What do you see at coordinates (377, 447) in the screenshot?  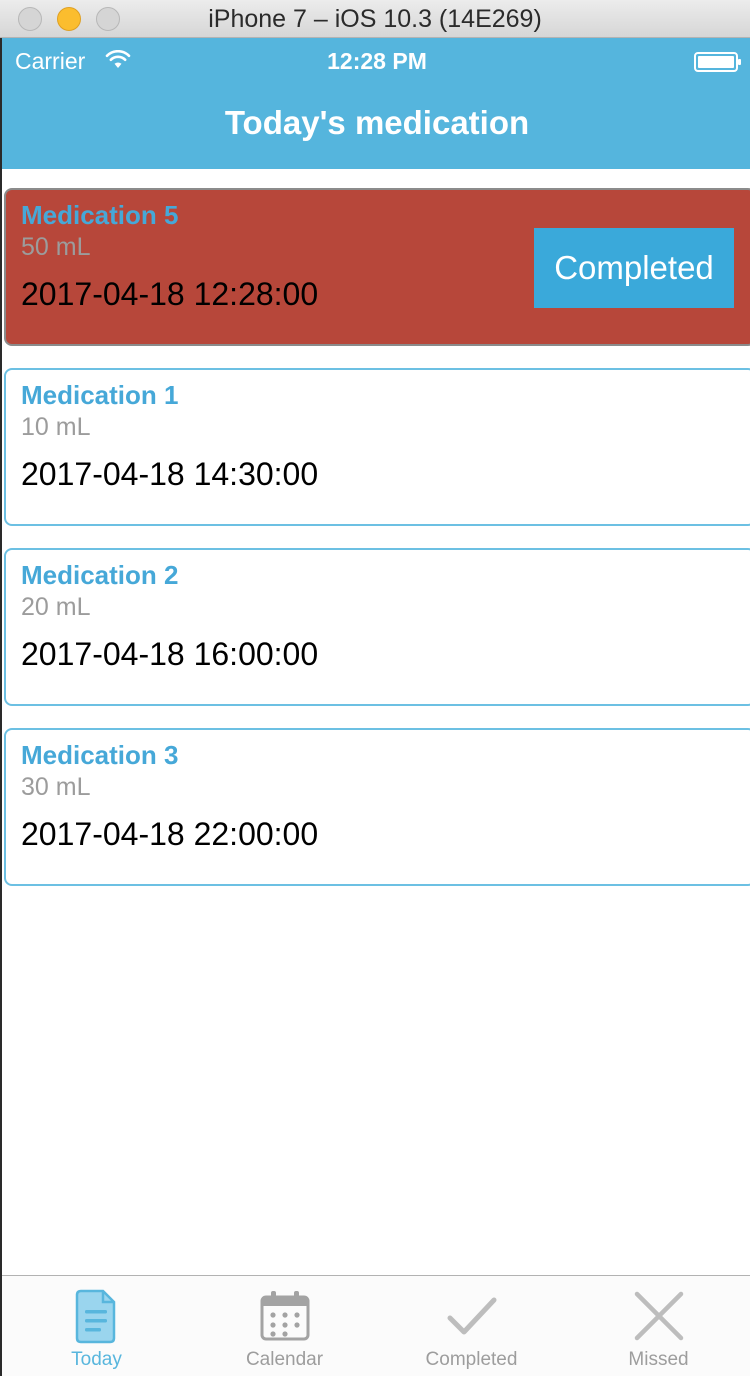 I see `medication-card: Medication 1 10 mL 2017-04-18 14:30:00` at bounding box center [377, 447].